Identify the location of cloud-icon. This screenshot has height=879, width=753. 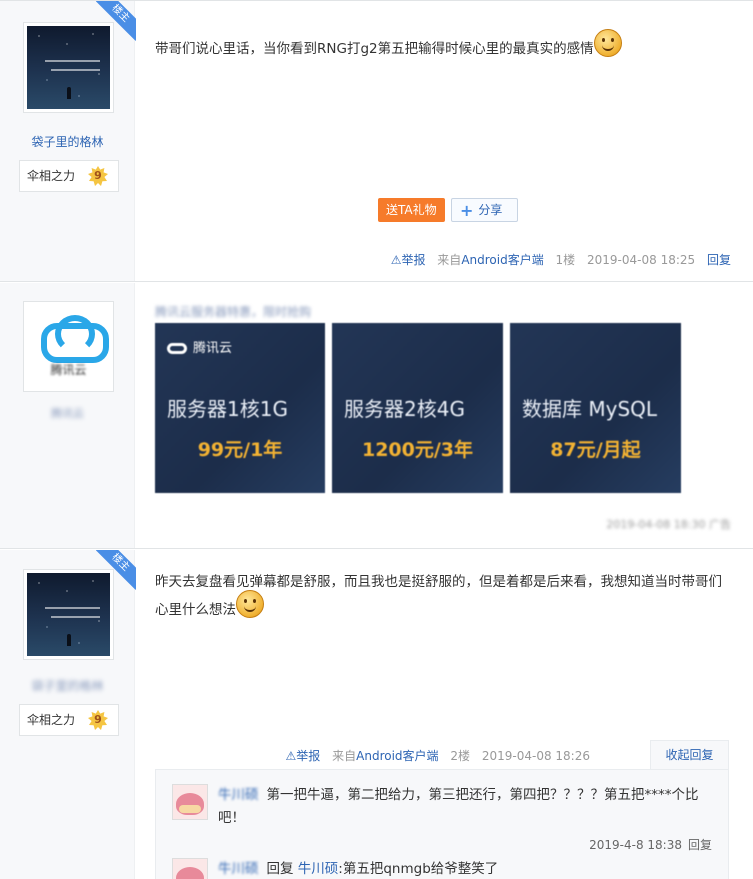
(177, 348).